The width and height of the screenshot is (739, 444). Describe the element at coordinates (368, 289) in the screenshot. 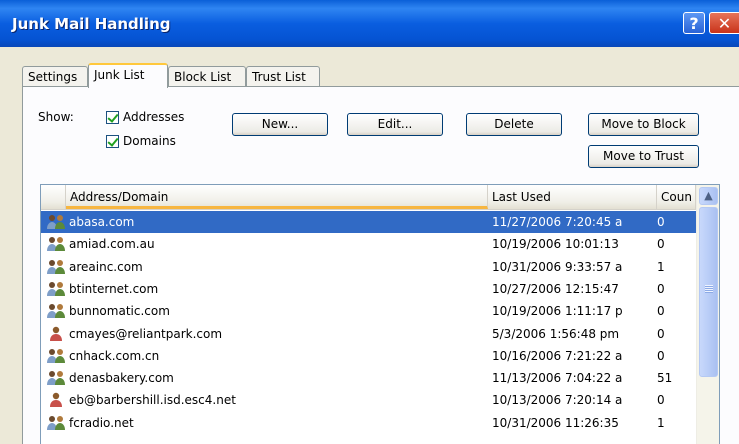

I see `list-item: btinternet.com 10/27/2006 12:15:47 0` at that location.